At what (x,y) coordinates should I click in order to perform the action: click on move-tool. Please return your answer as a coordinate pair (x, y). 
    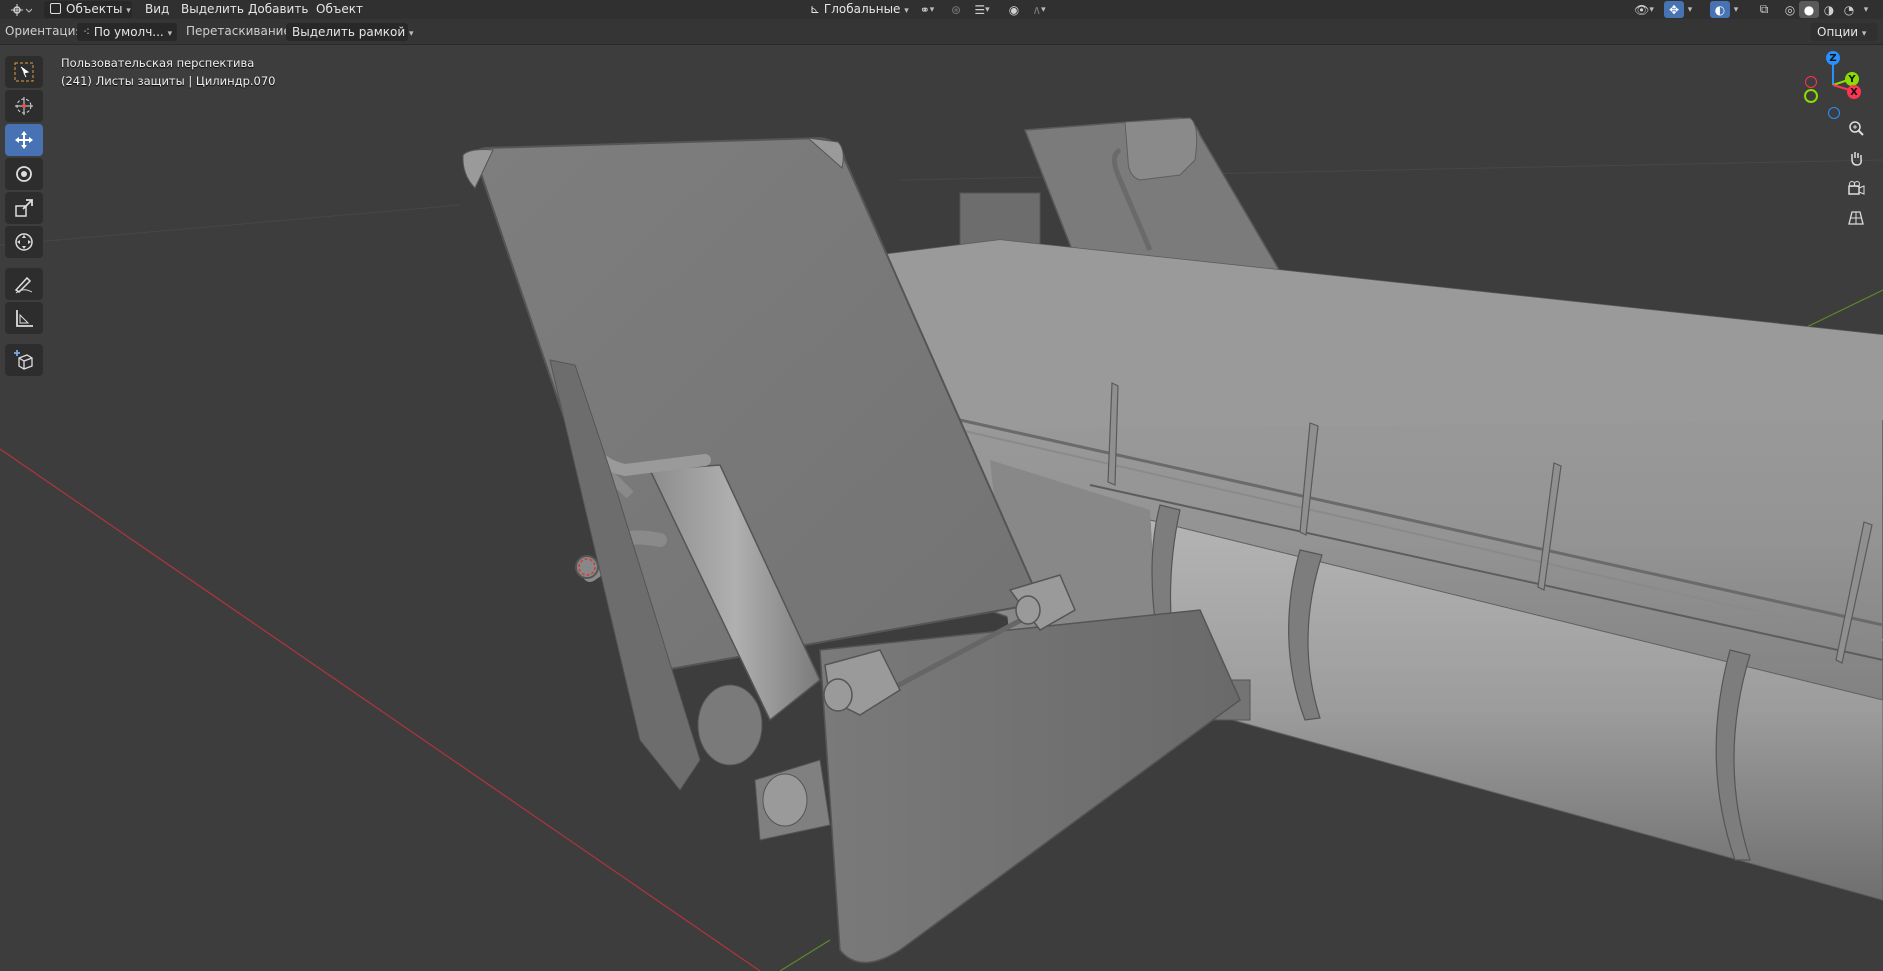
    Looking at the image, I should click on (24, 140).